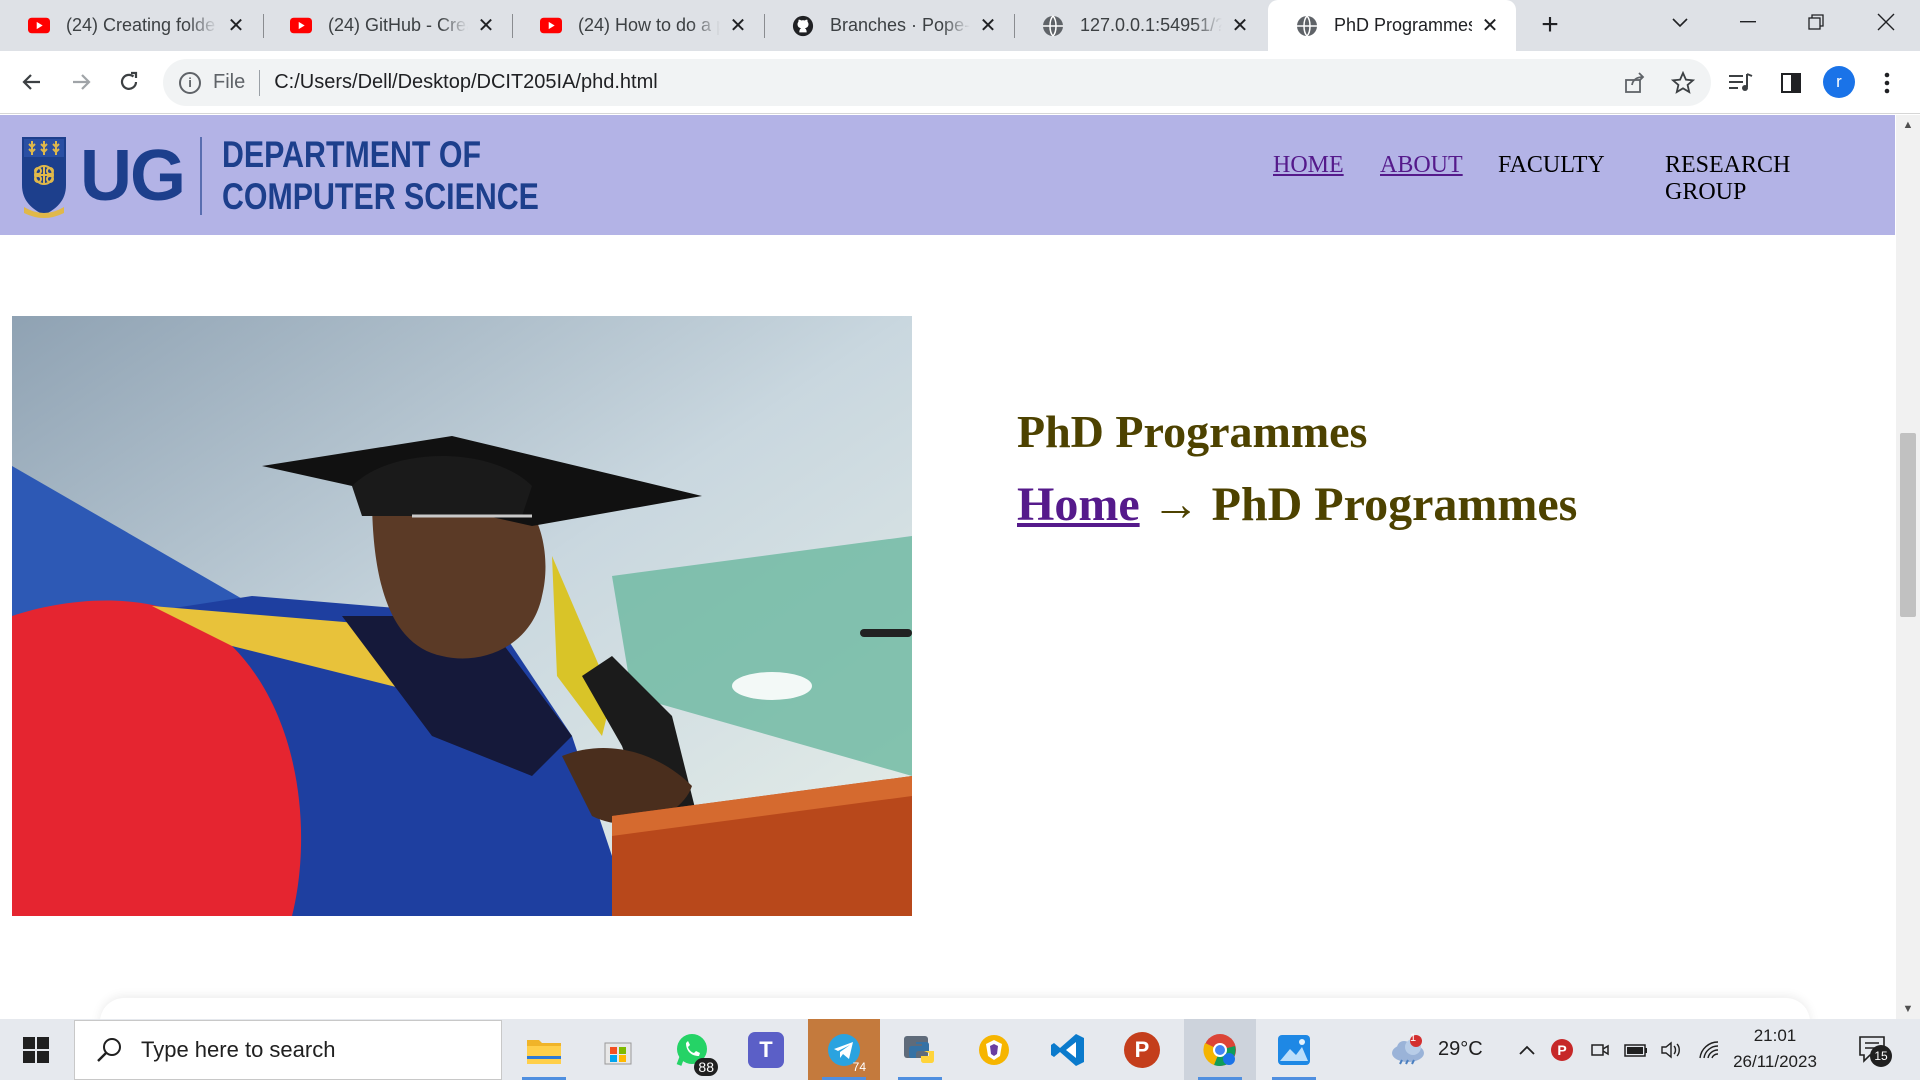 This screenshot has width=1920, height=1080. I want to click on ug-wordmark: UG, so click(133, 176).